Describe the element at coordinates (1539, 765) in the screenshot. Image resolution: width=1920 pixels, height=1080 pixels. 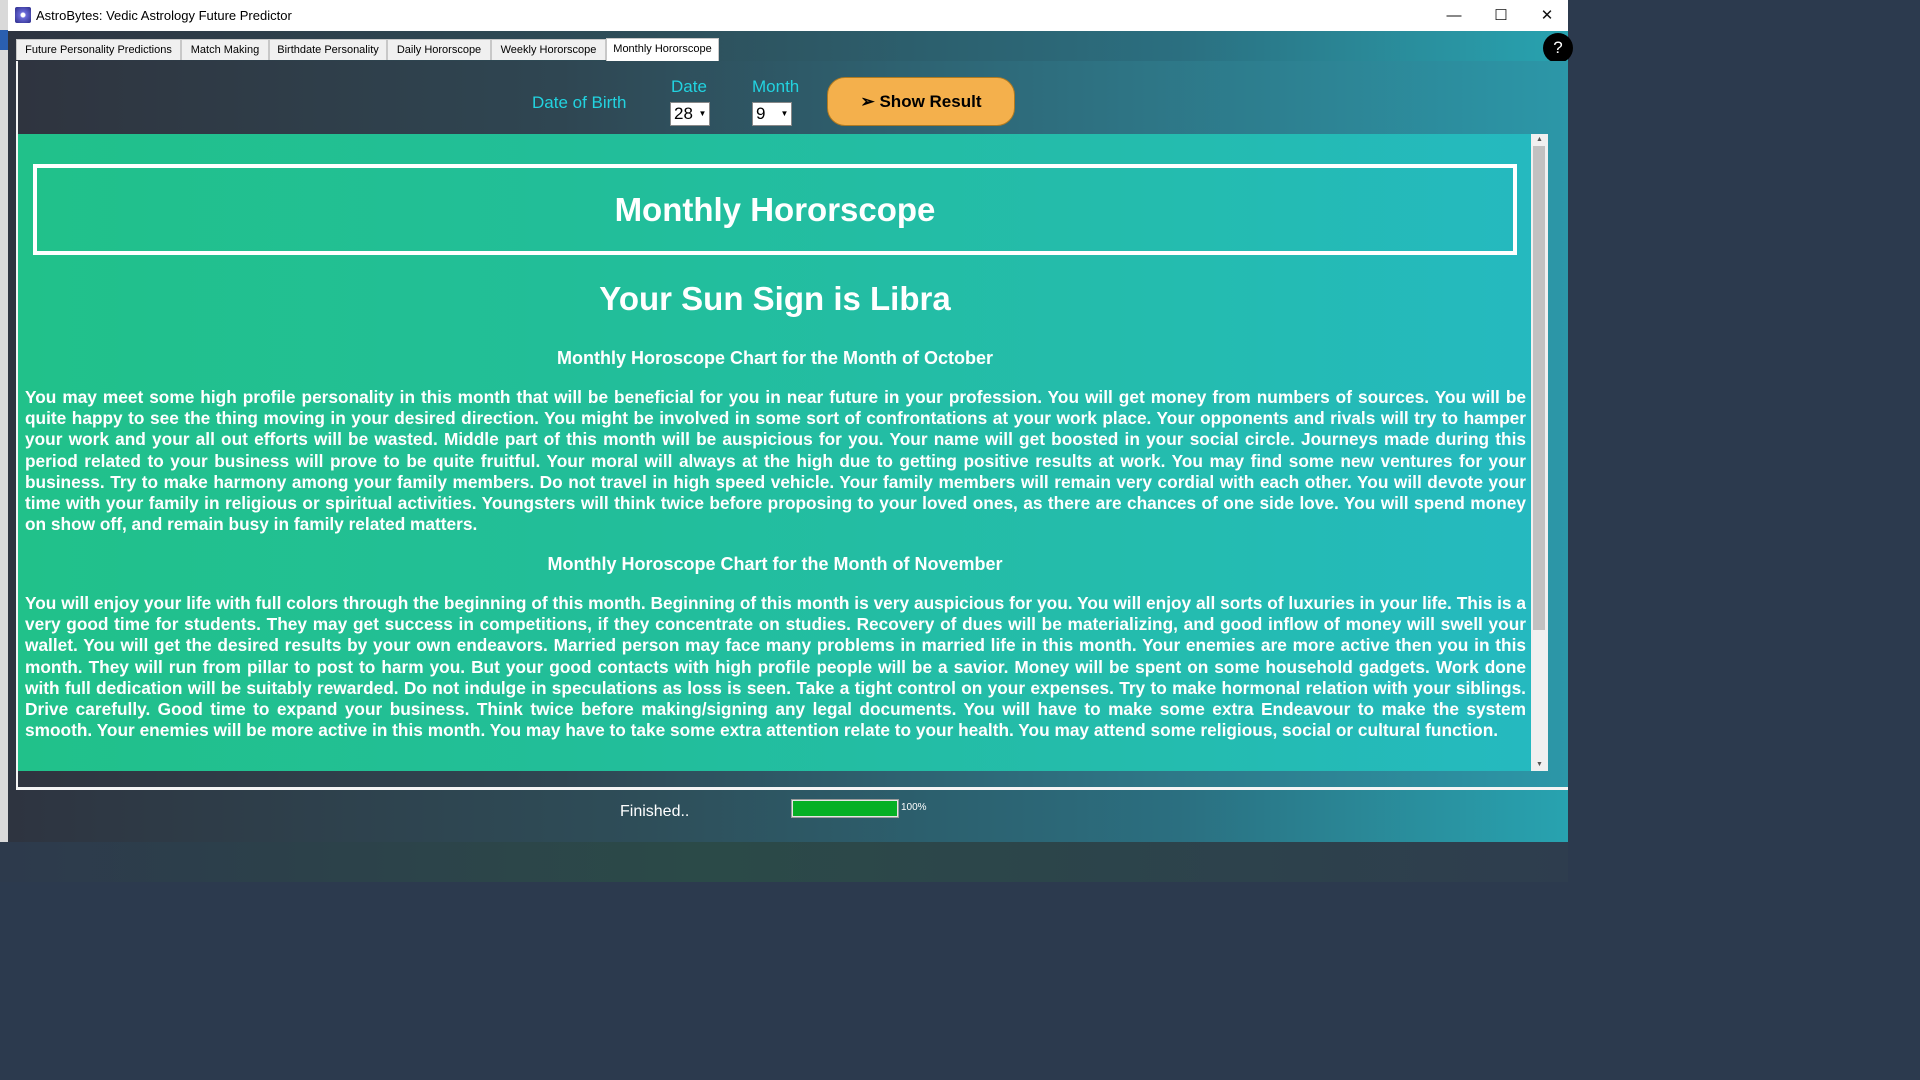
I see `scroll-down-arrow-icon: ▼` at that location.